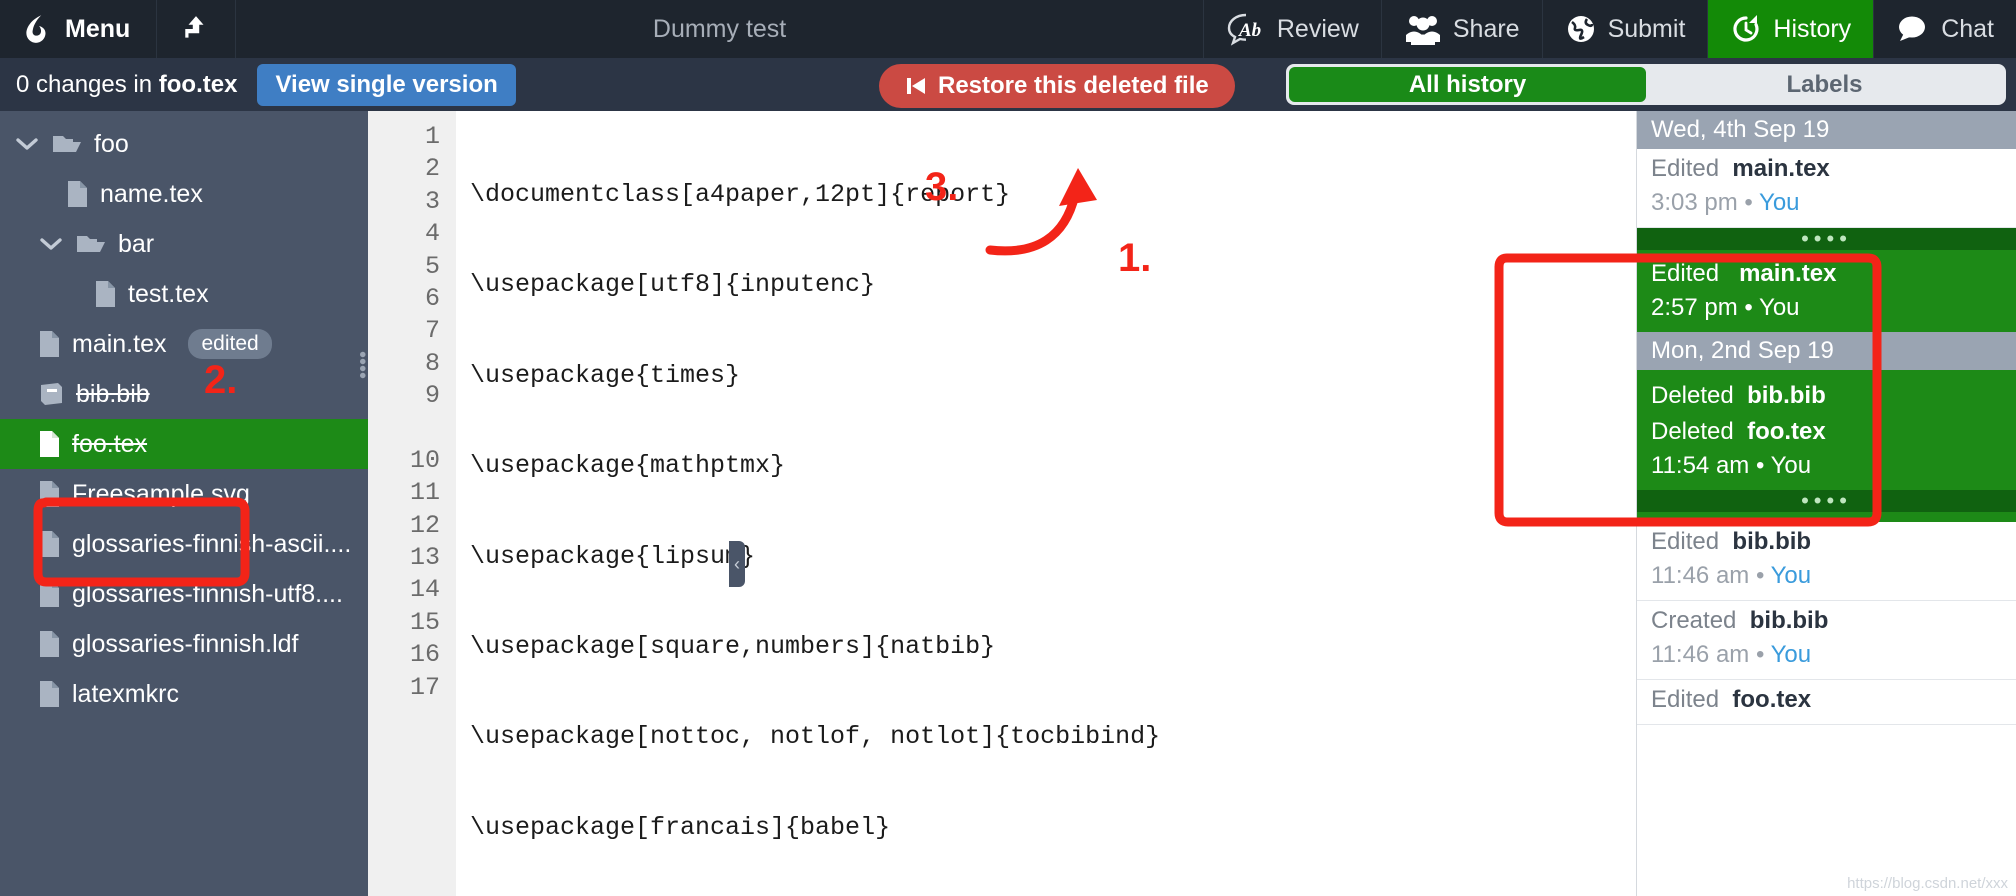 This screenshot has width=2016, height=896. I want to click on history-entry: •••• Edited main.tex 2:57 pm • You, so click(1826, 280).